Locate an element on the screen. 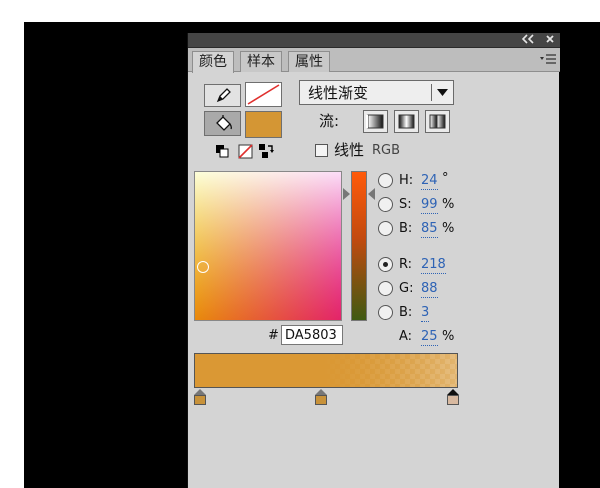 The width and height of the screenshot is (600, 488). gradient-stop-selected is located at coordinates (453, 397).